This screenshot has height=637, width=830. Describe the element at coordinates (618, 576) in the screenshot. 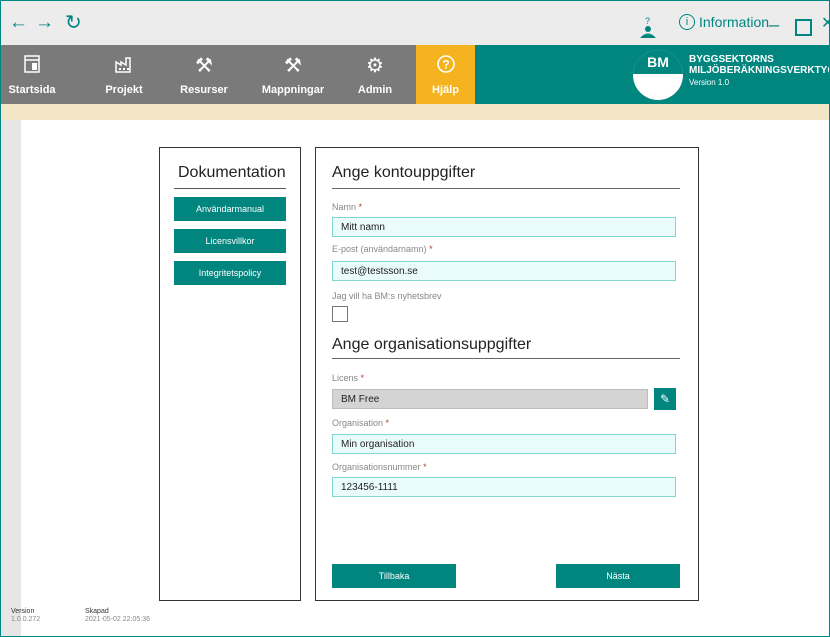

I see `next-button: Nästa` at that location.